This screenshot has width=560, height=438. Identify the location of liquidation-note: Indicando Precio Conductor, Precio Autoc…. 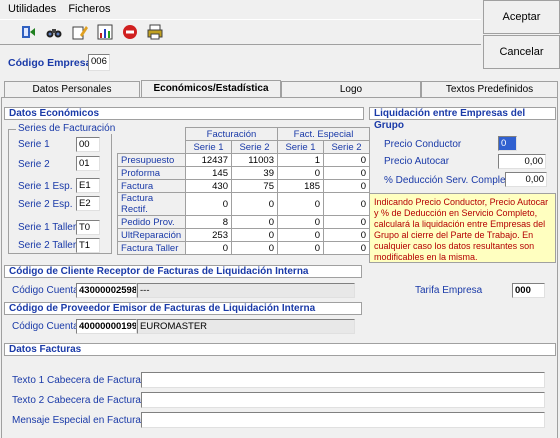
(462, 228).